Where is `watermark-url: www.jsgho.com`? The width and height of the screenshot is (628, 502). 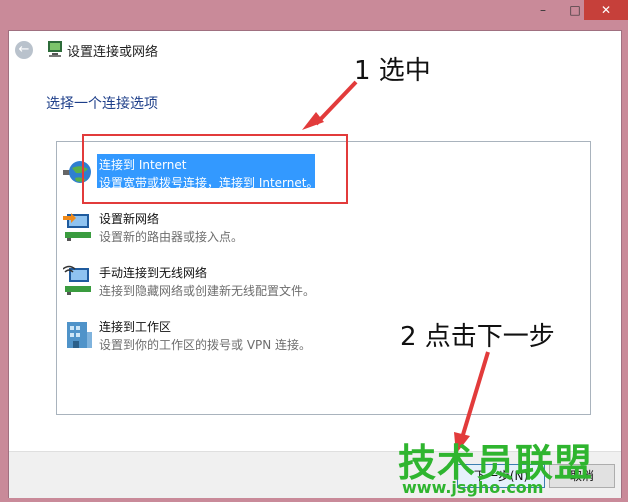 watermark-url: www.jsgho.com is located at coordinates (473, 487).